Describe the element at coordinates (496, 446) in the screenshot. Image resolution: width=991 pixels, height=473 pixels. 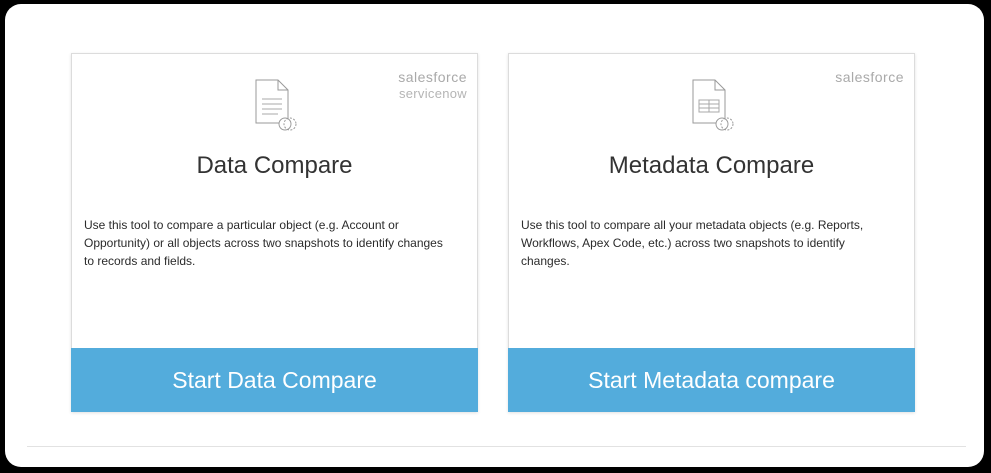
I see `divider` at that location.